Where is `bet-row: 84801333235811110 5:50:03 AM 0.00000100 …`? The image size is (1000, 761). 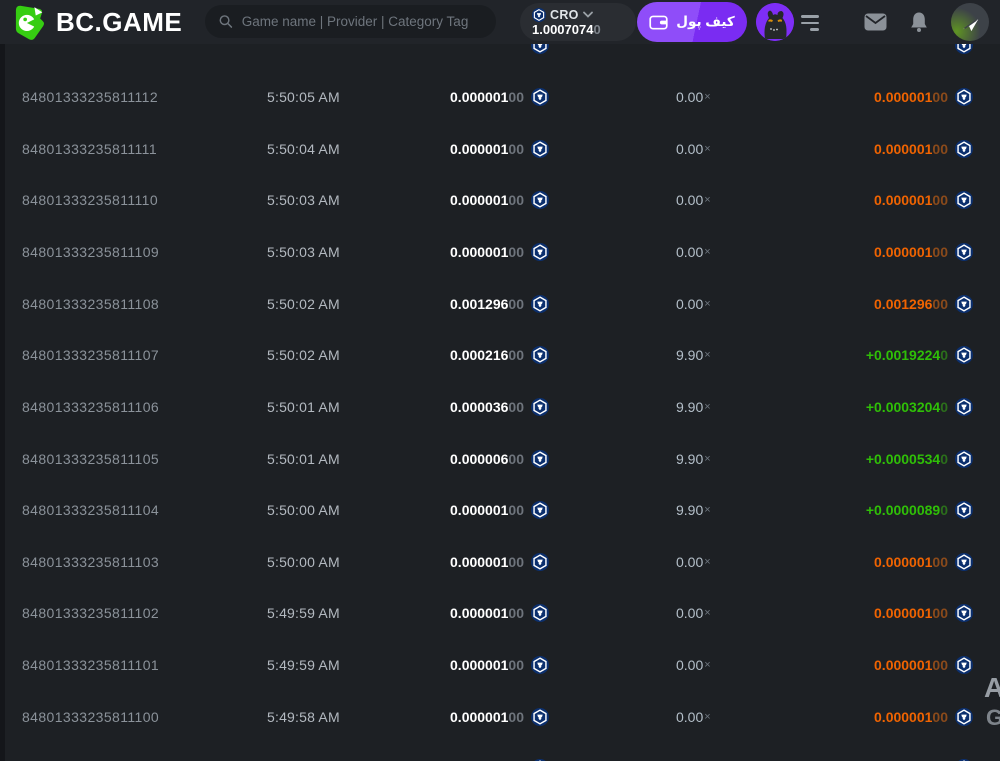 bet-row: 84801333235811110 5:50:03 AM 0.00000100 … is located at coordinates (500, 200).